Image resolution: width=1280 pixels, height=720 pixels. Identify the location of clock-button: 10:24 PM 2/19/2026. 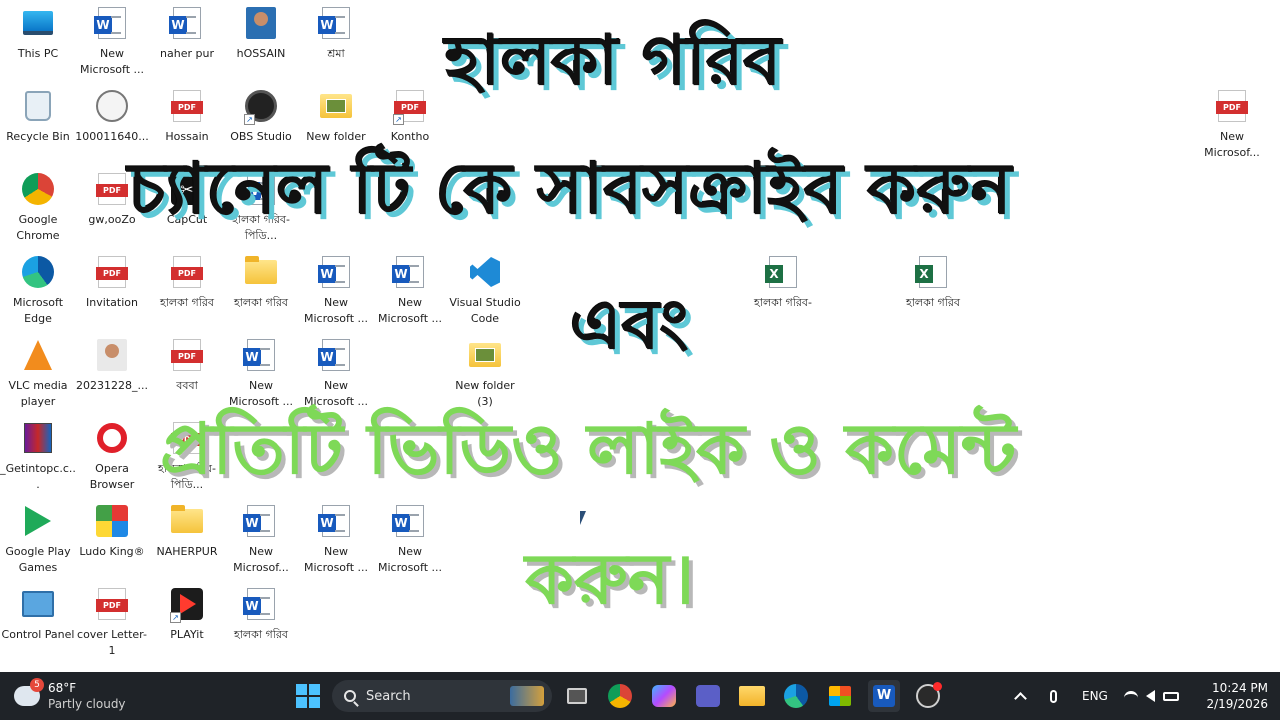
(1237, 696).